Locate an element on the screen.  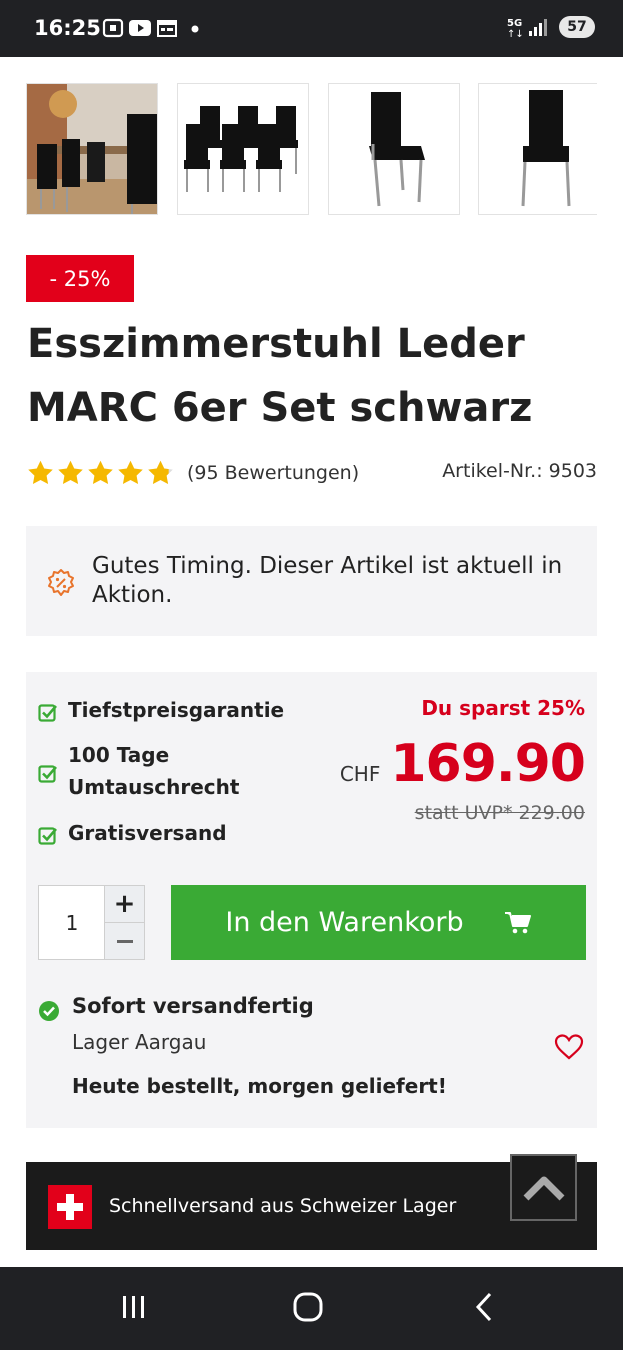
back-icon is located at coordinates (484, 1307).